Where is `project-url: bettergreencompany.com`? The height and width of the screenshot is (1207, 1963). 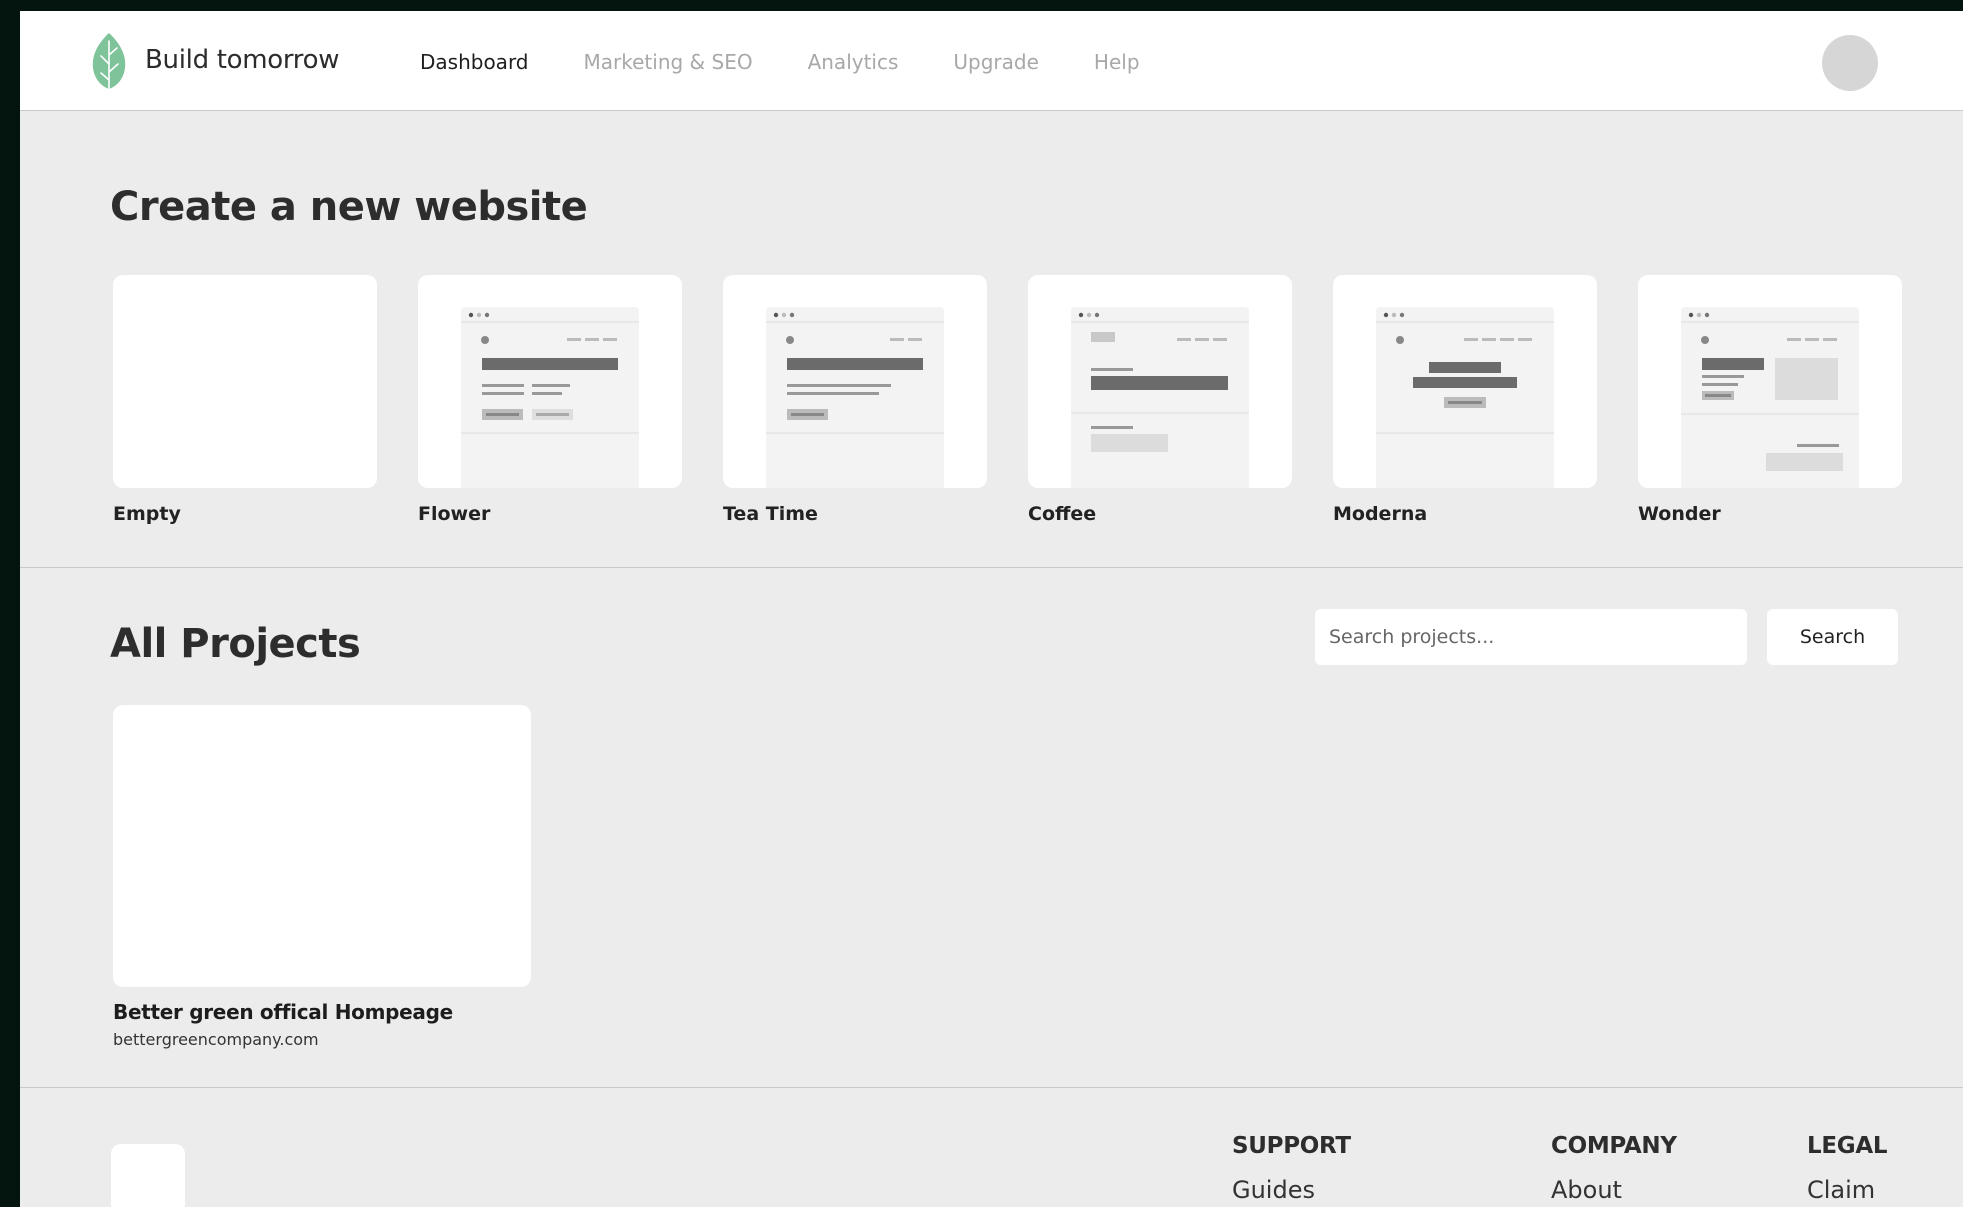
project-url: bettergreencompany.com is located at coordinates (322, 1039).